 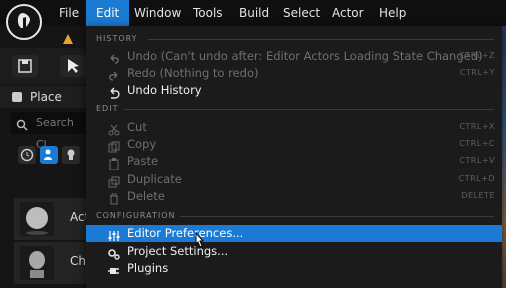 What do you see at coordinates (136, 215) in the screenshot?
I see `section-configuration-heading: CONFIGURATION` at bounding box center [136, 215].